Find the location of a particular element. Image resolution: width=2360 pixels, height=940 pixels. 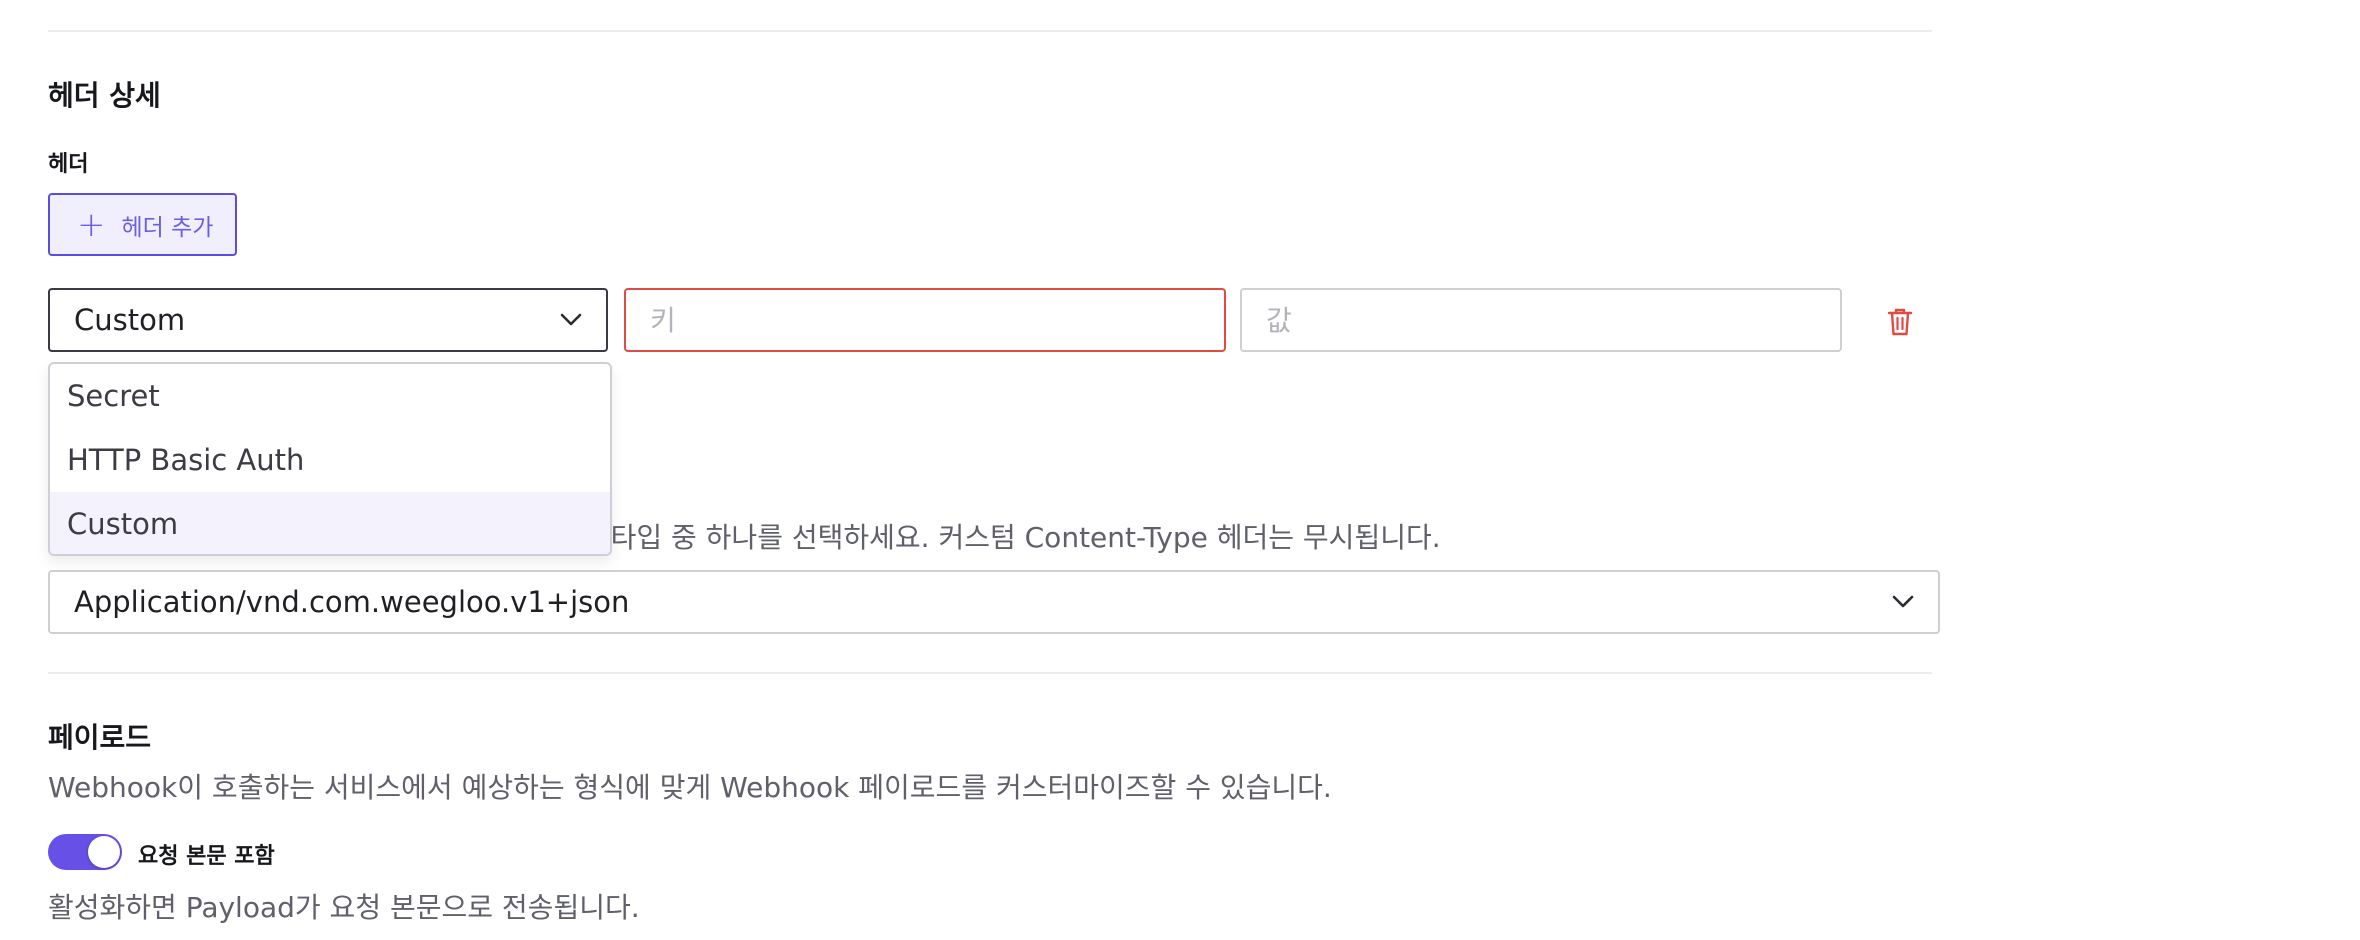

dropdown-option-http-basic-auth: HTTP Basic Auth is located at coordinates (330, 460).